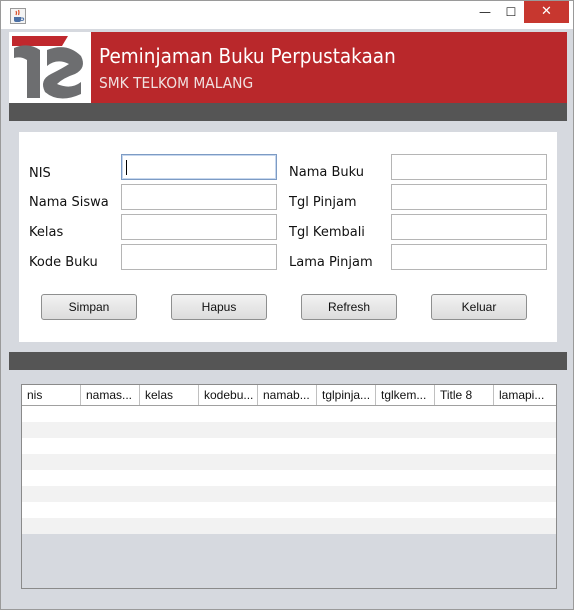 This screenshot has height=610, width=574. What do you see at coordinates (46, 232) in the screenshot?
I see `kelas-label: Kelas` at bounding box center [46, 232].